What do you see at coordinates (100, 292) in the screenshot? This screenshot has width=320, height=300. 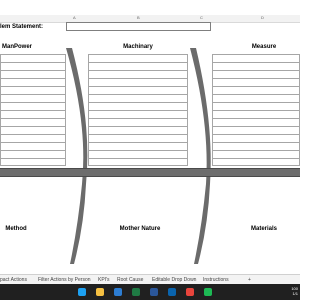 I see `files-icon` at bounding box center [100, 292].